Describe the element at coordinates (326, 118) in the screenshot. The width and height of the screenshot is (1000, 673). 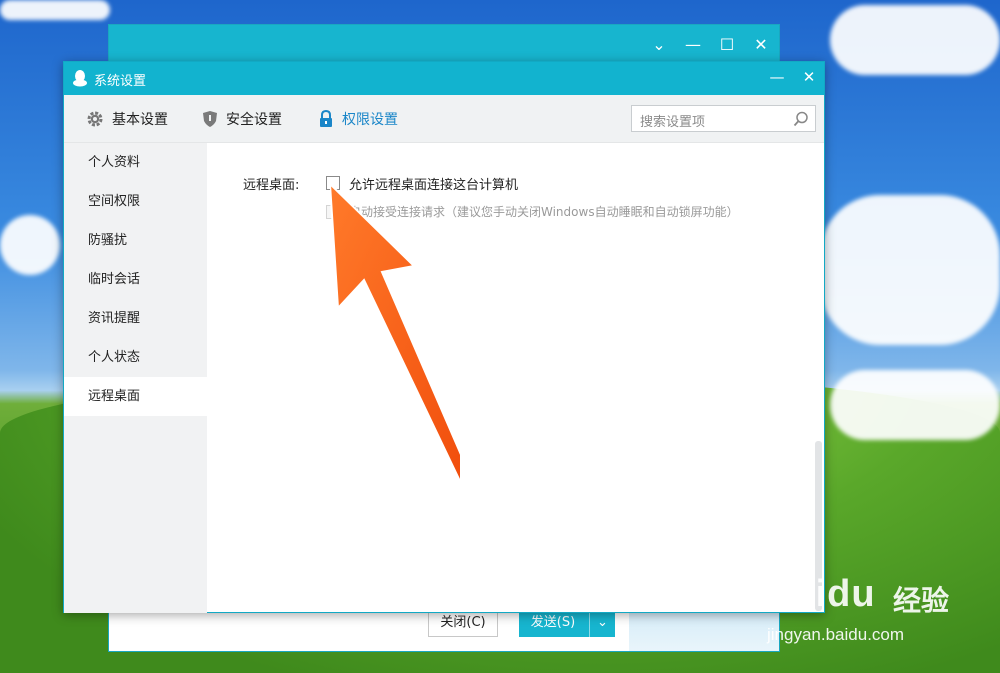
I see `lock-icon` at that location.